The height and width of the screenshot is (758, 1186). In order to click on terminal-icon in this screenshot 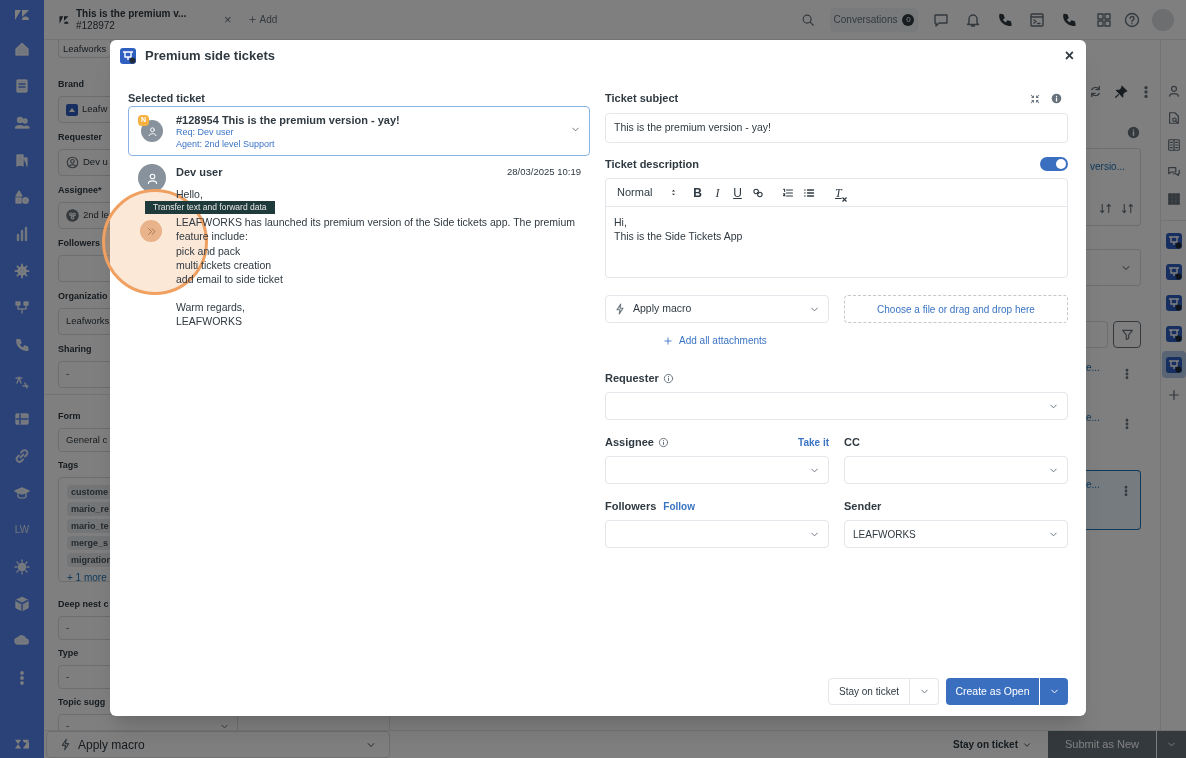, I will do `click(1037, 19)`.